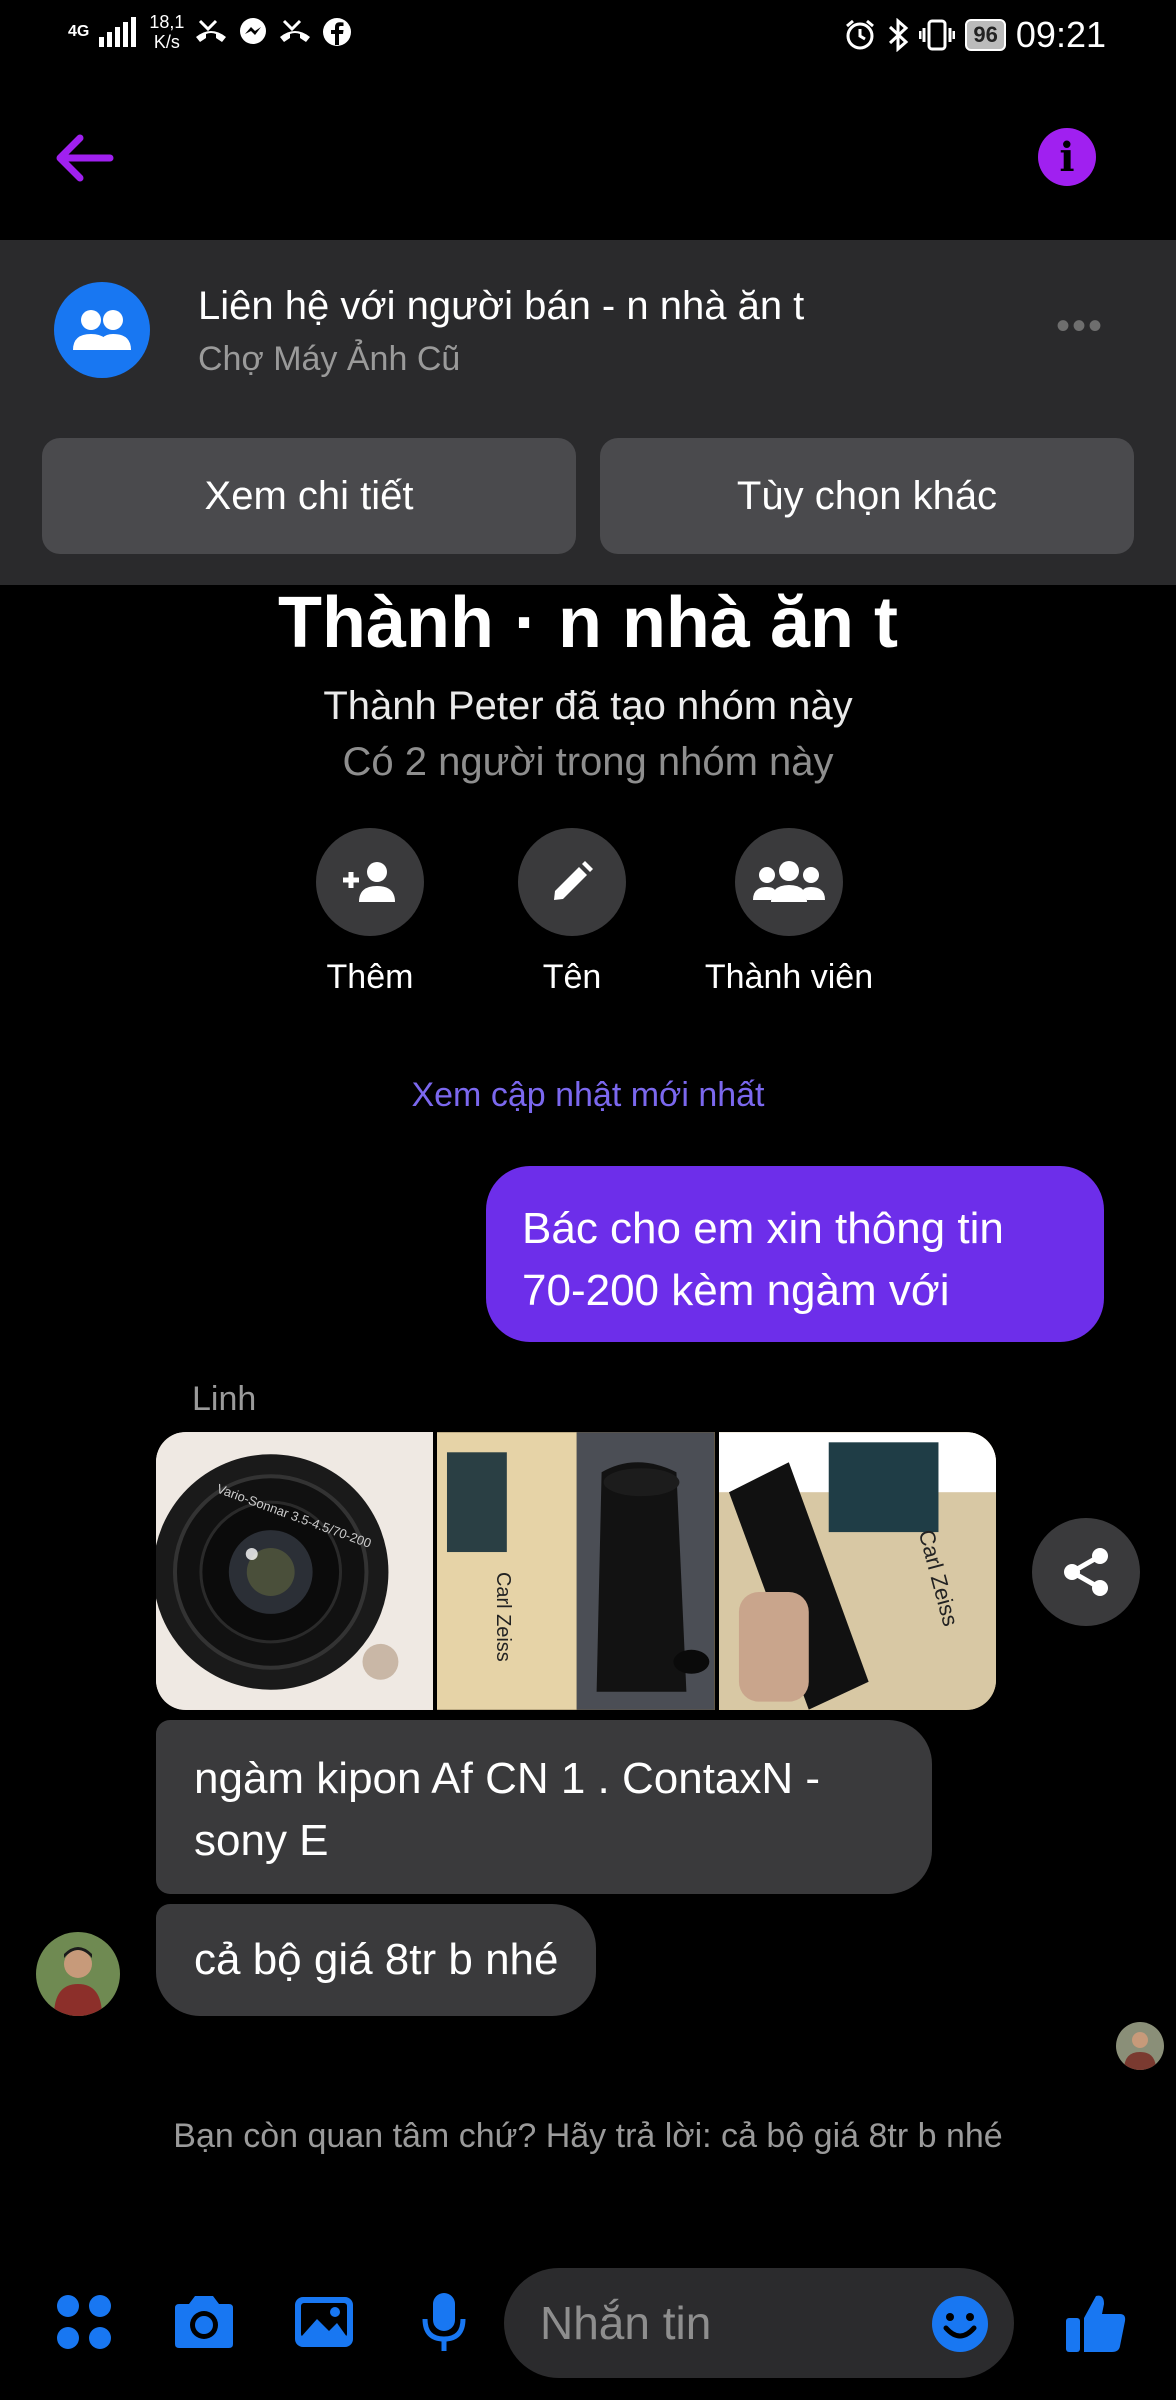 The height and width of the screenshot is (2400, 1176). Describe the element at coordinates (503, 1617) in the screenshot. I see `box-label: Carl Zeiss` at that location.